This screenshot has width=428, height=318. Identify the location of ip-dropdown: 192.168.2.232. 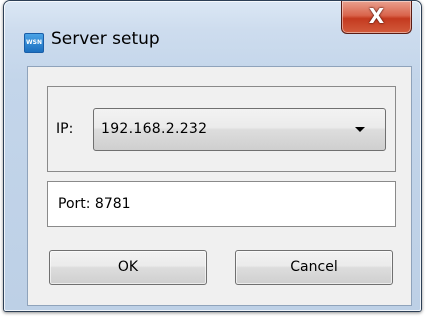
(239, 129).